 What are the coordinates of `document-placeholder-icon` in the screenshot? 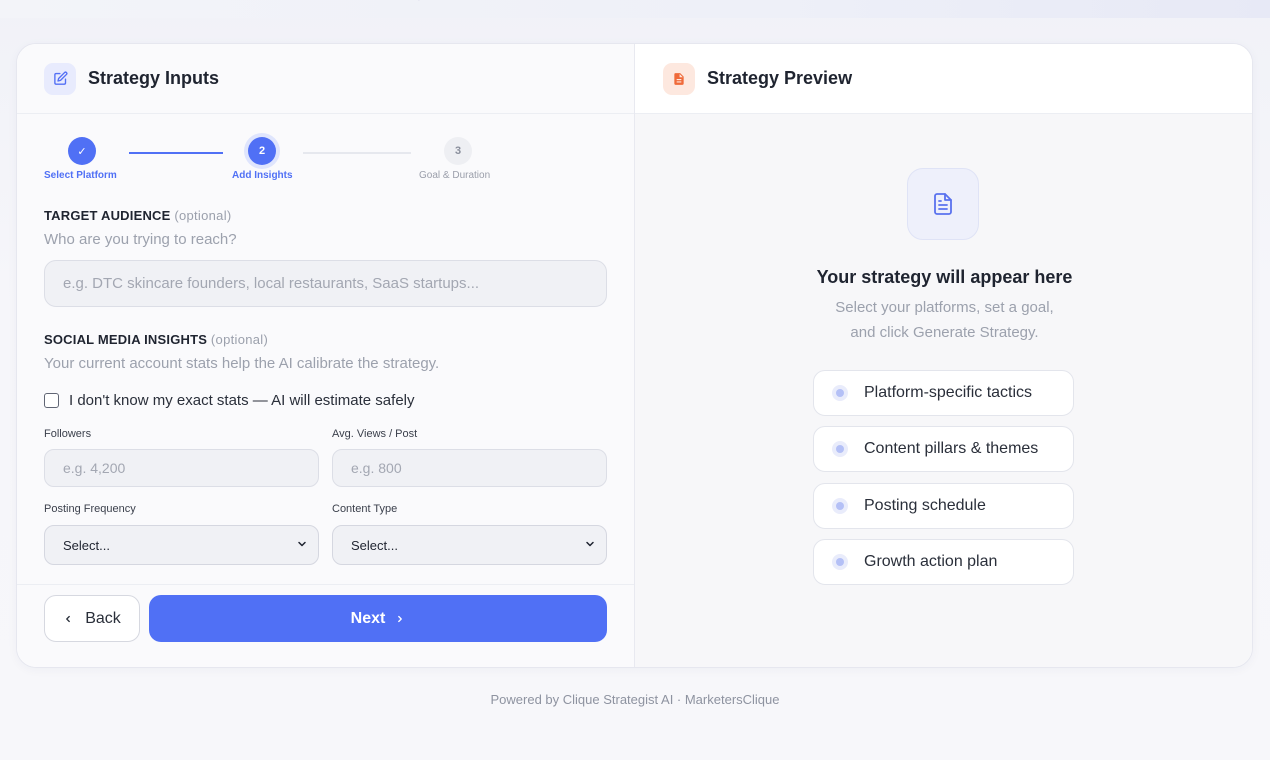 It's located at (943, 204).